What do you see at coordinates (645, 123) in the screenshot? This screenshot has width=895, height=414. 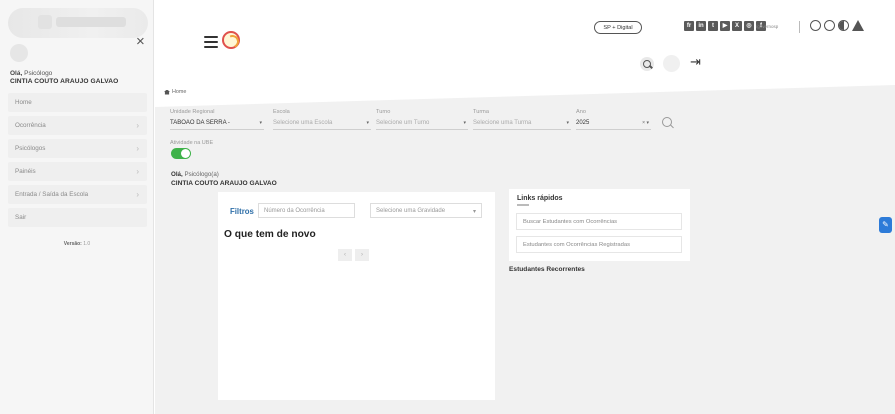 I see `clear-dropdown-icon: × ▾` at bounding box center [645, 123].